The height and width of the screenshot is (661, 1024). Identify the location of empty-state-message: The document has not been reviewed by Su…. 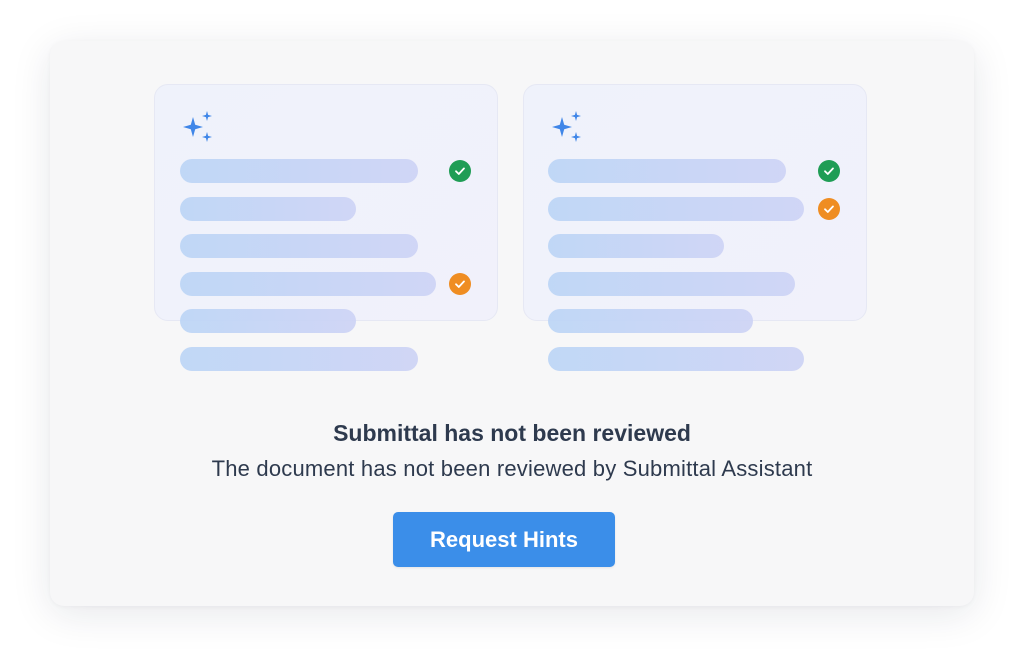
(512, 468).